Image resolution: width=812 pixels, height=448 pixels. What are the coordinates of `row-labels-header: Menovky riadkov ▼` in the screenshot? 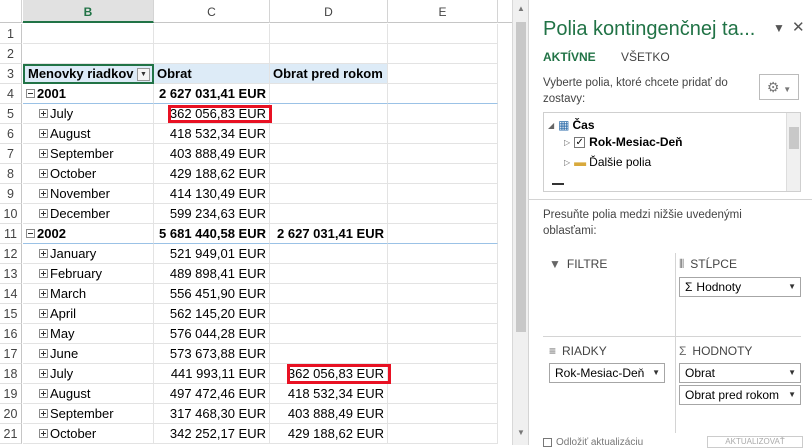 It's located at (88, 74).